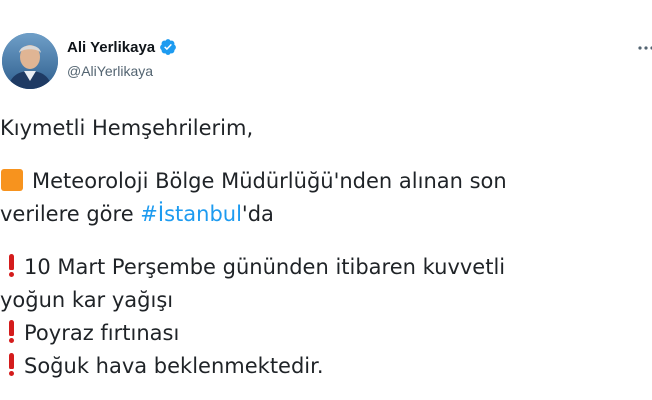 The height and width of the screenshot is (400, 652). What do you see at coordinates (111, 47) in the screenshot?
I see `display-name: Ali Yerlikaya` at bounding box center [111, 47].